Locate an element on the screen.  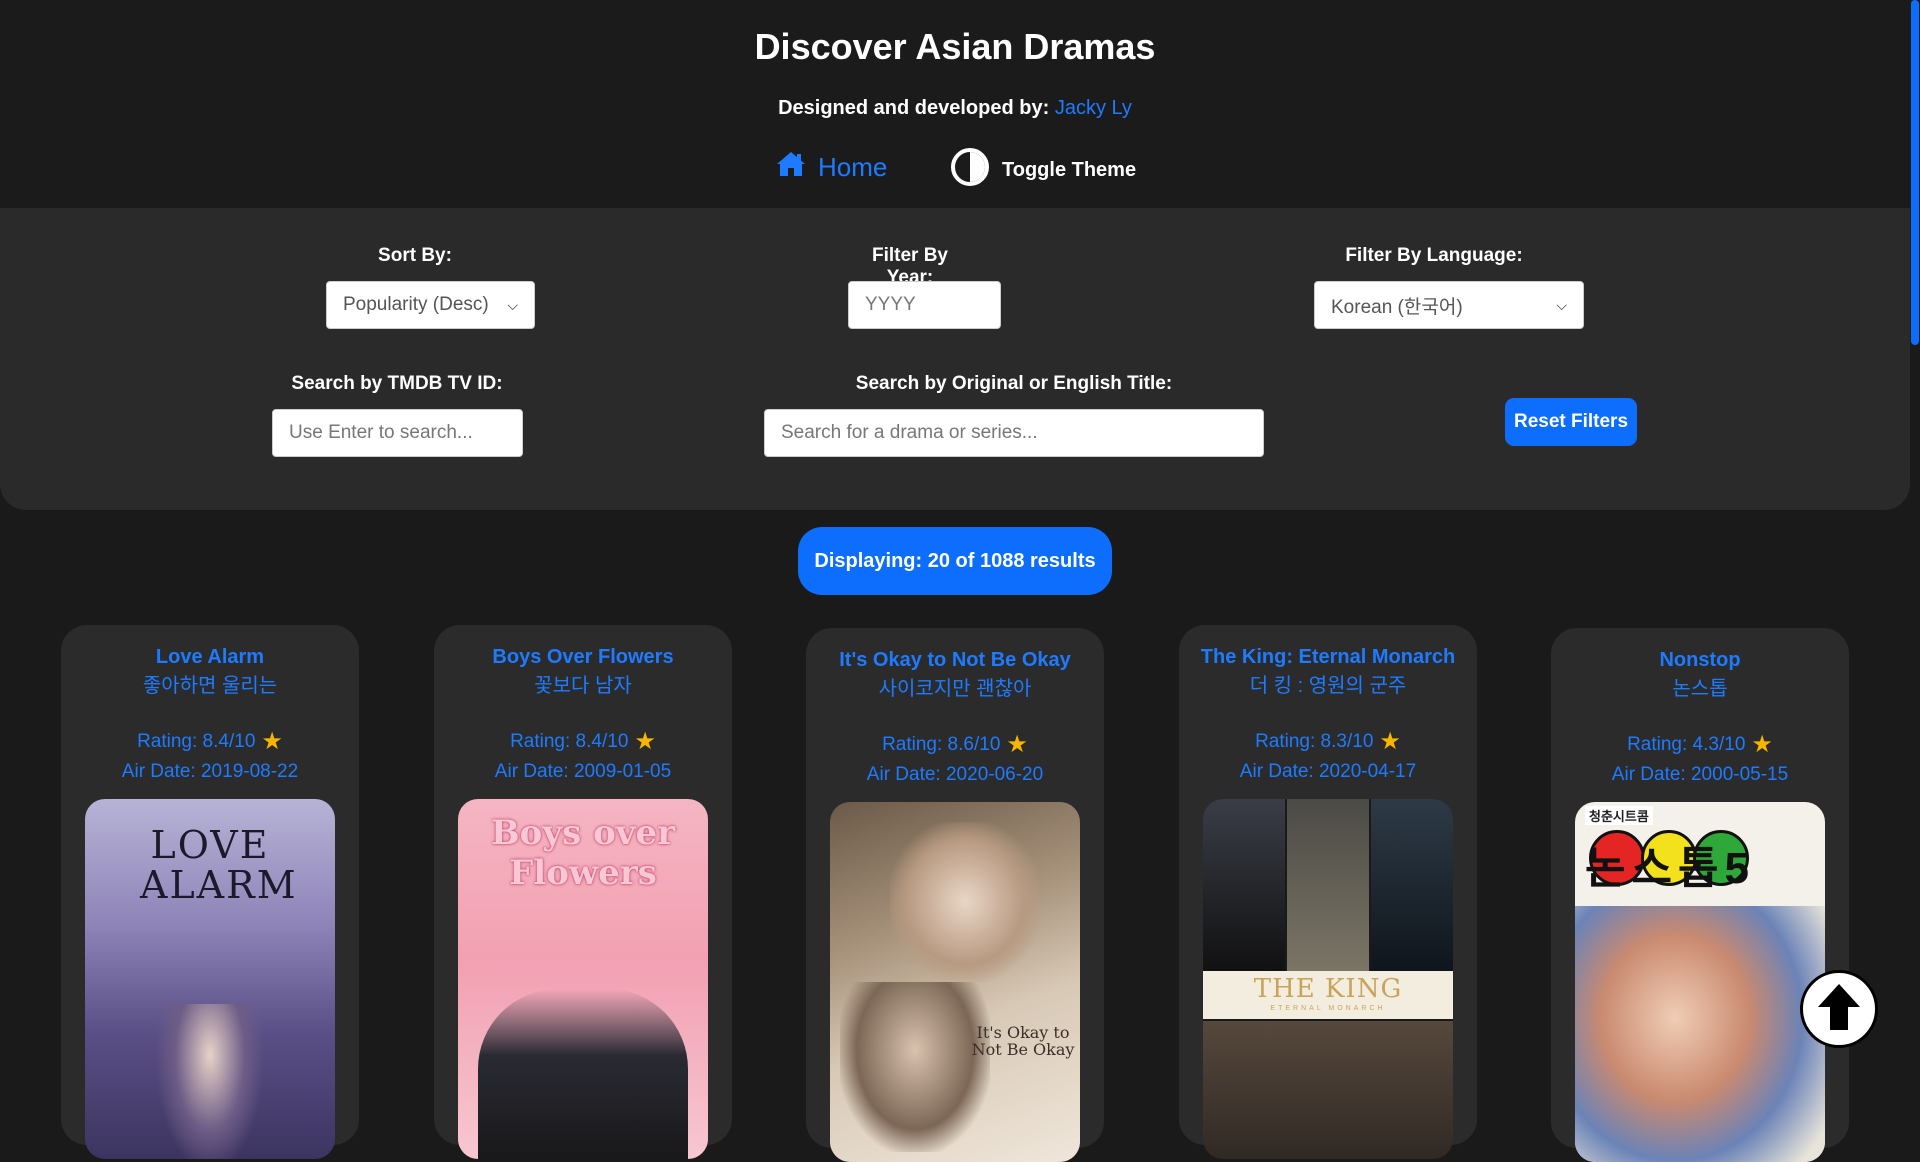
nav-home-label: Home is located at coordinates (853, 166).